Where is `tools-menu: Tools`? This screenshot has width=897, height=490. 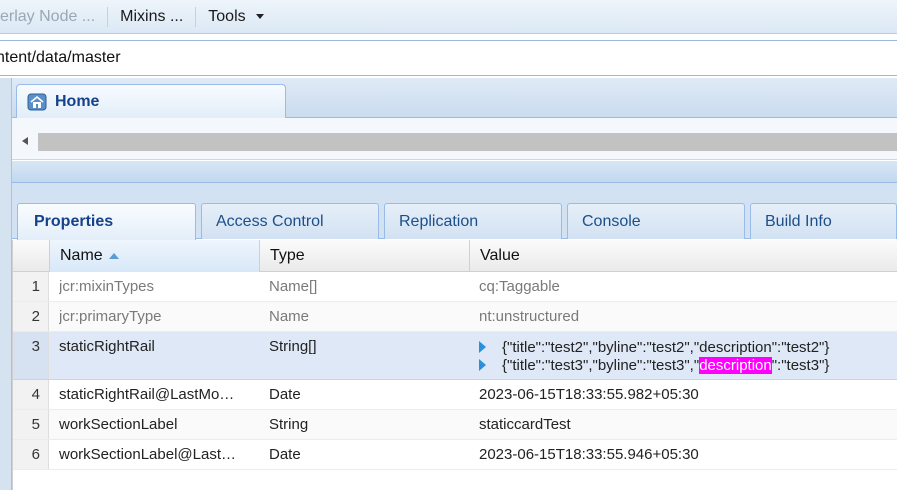
tools-menu: Tools is located at coordinates (235, 17).